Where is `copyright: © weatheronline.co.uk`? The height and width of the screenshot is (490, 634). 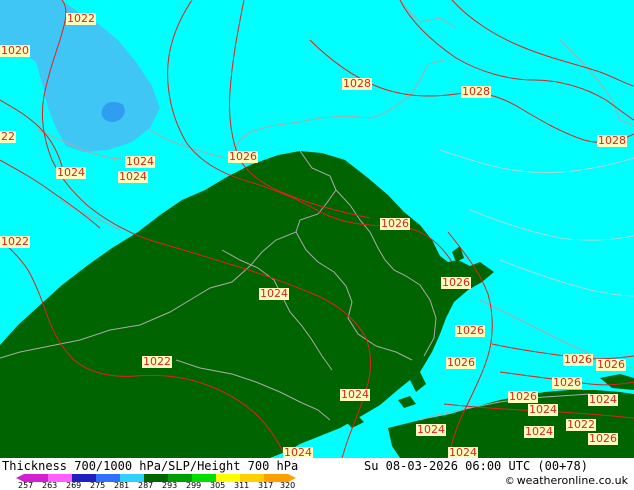
copyright: © weatheronline.co.uk is located at coordinates (566, 480).